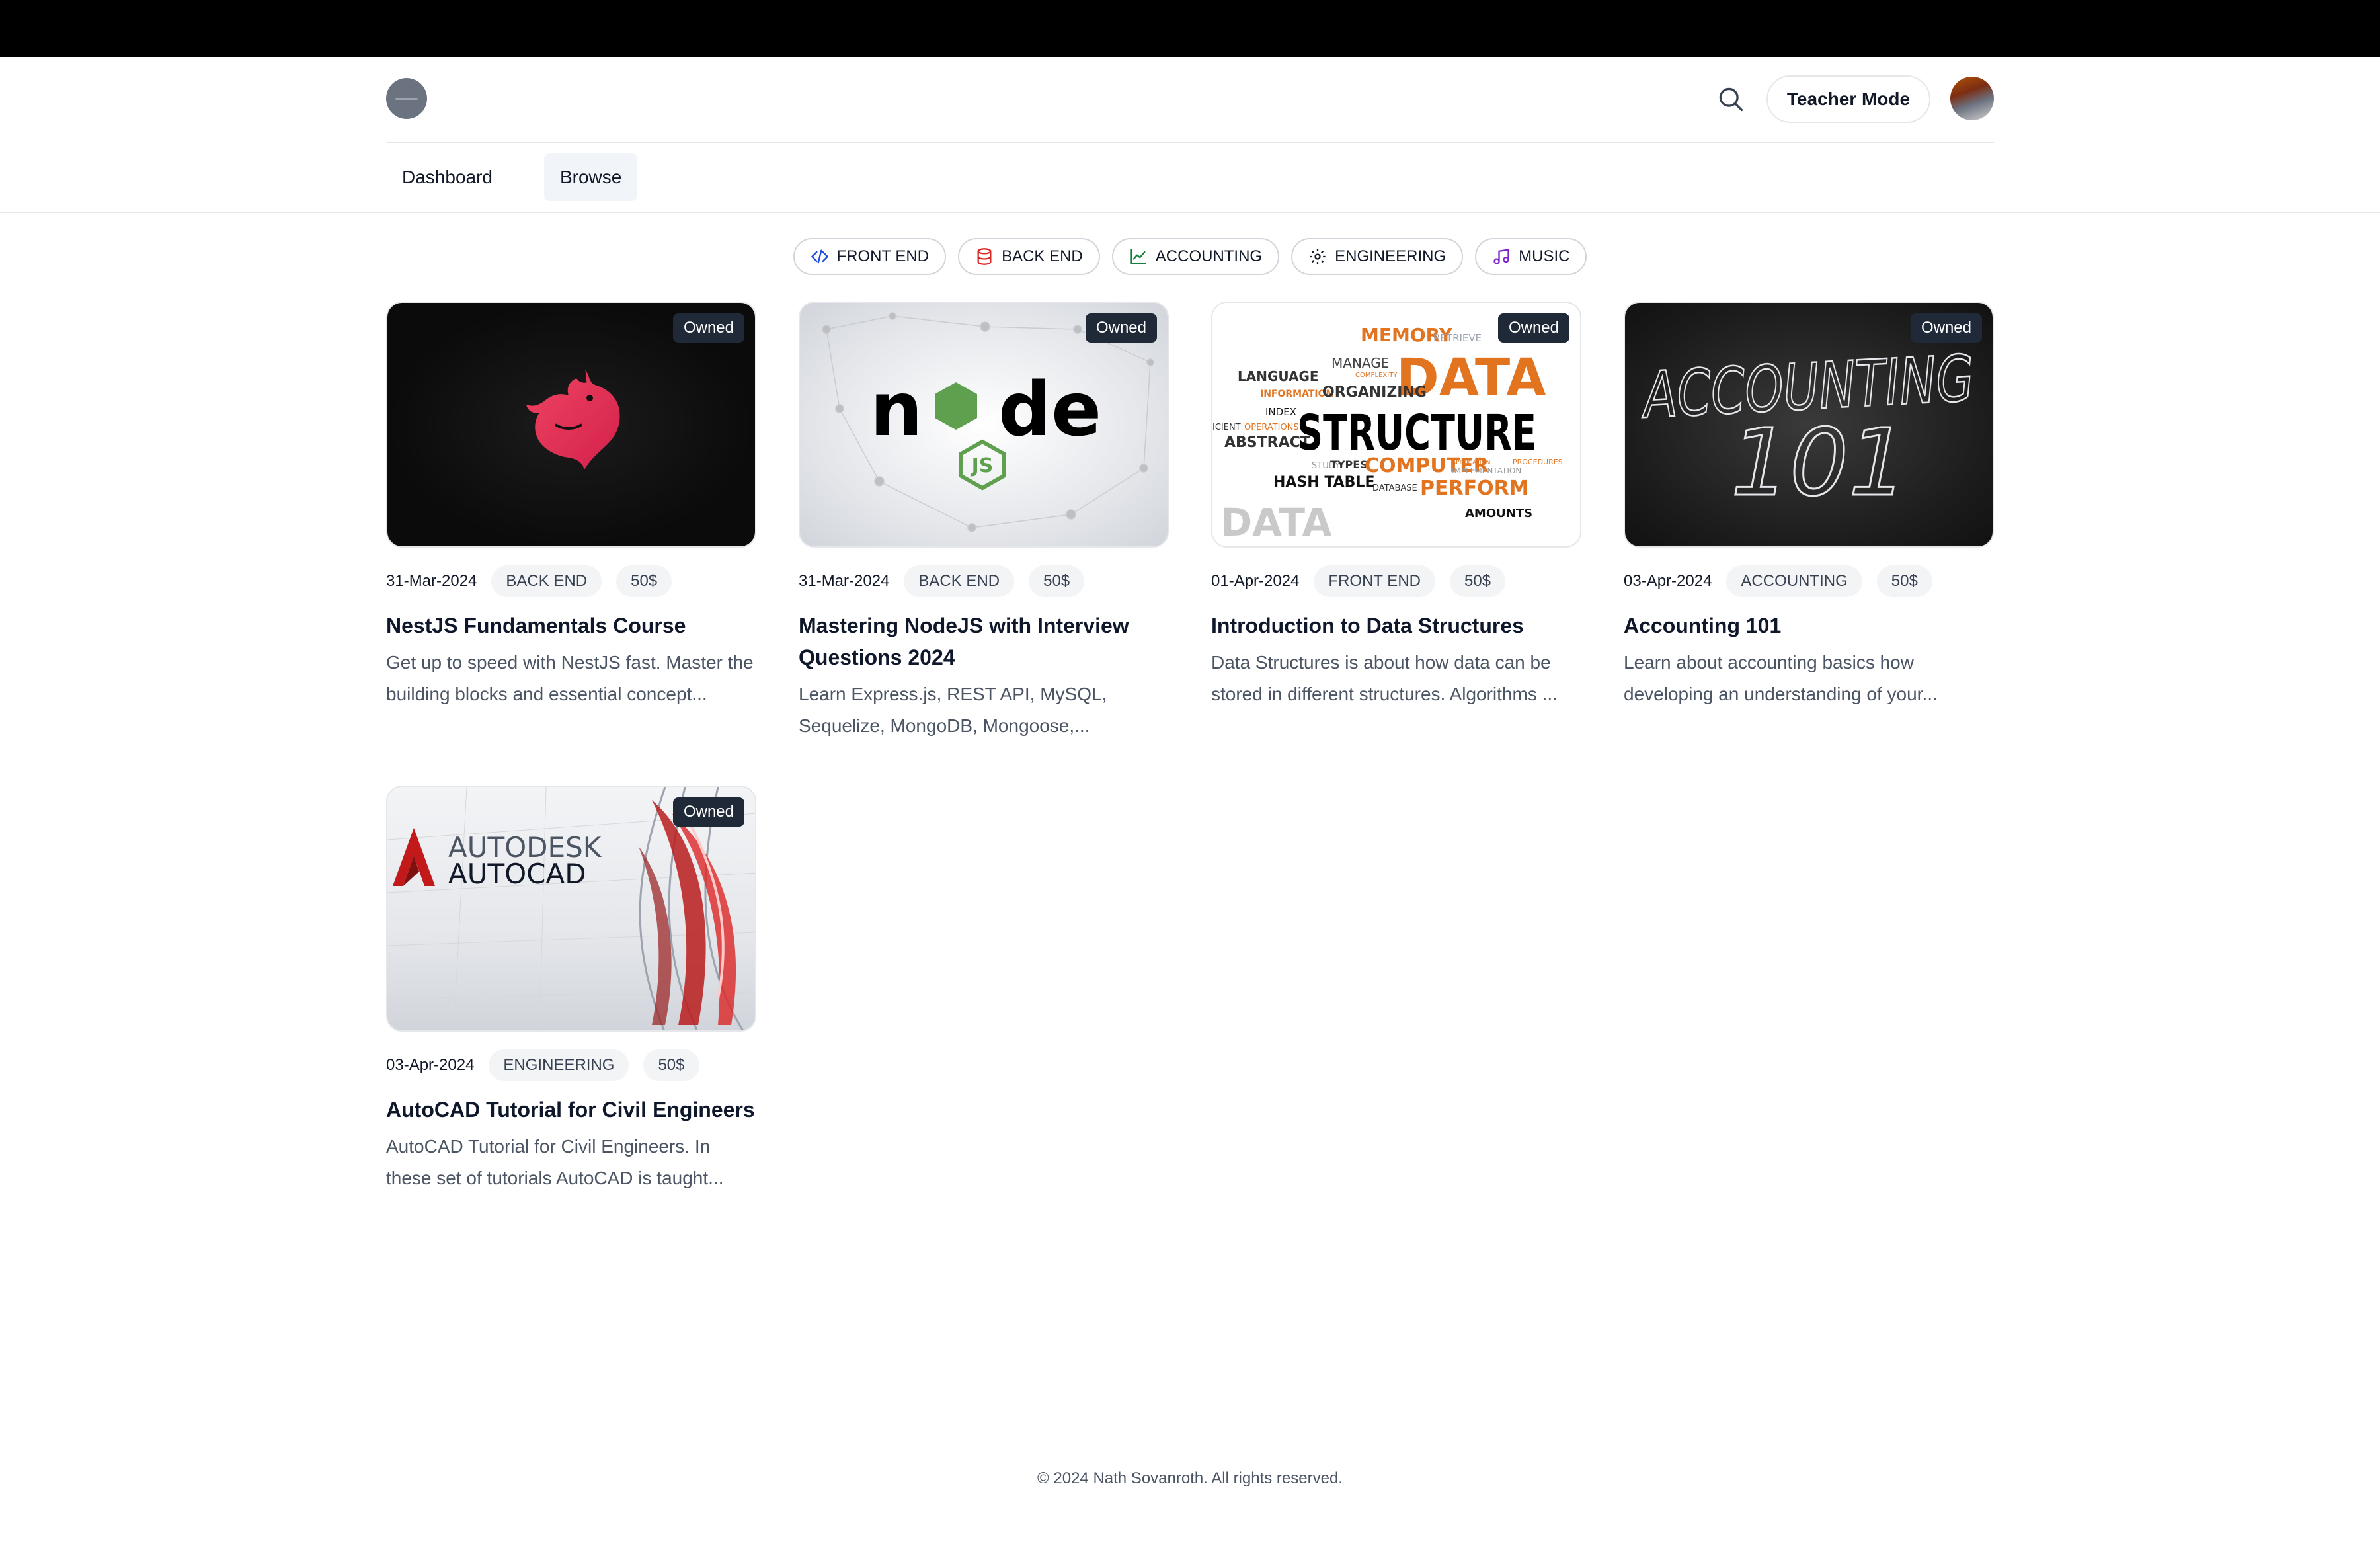 The width and height of the screenshot is (2380, 1546). I want to click on svg-text: ORGANIZING, so click(1374, 392).